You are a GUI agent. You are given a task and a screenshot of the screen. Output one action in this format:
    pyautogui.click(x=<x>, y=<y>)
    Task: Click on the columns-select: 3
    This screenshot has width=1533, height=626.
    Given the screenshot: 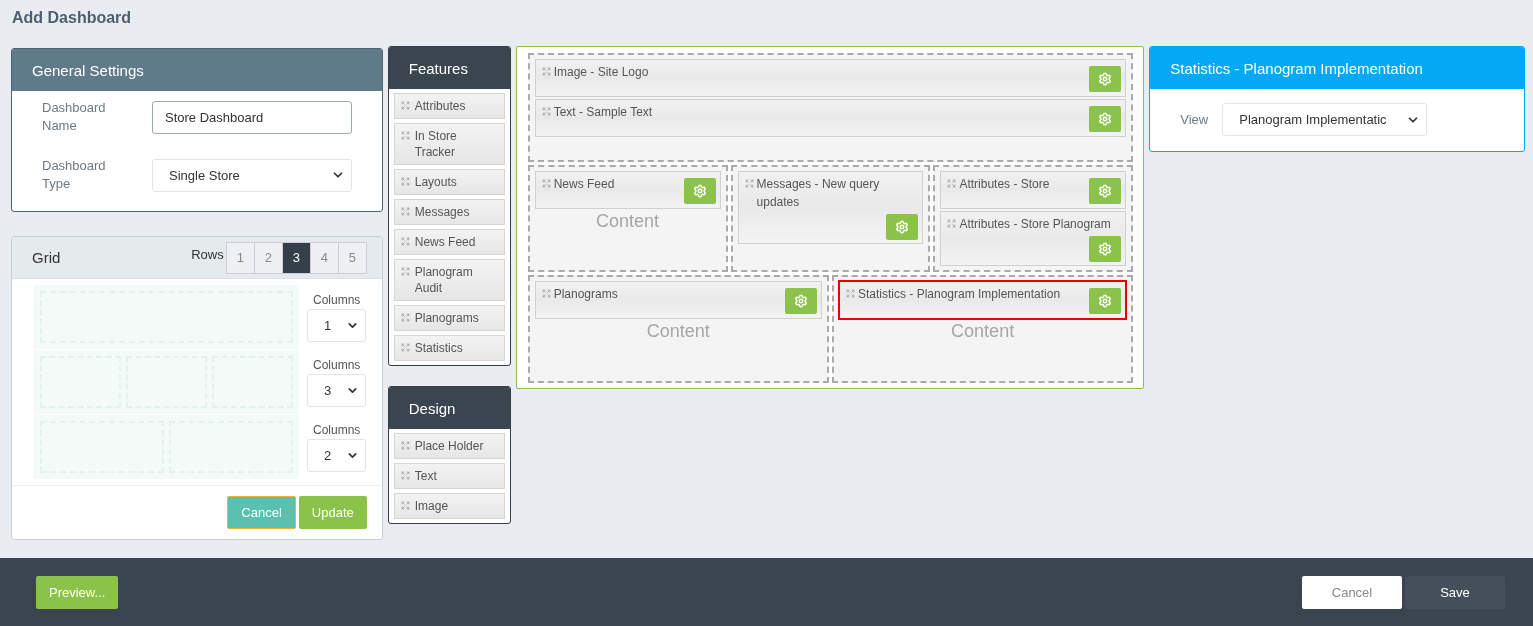 What is the action you would take?
    pyautogui.click(x=336, y=390)
    